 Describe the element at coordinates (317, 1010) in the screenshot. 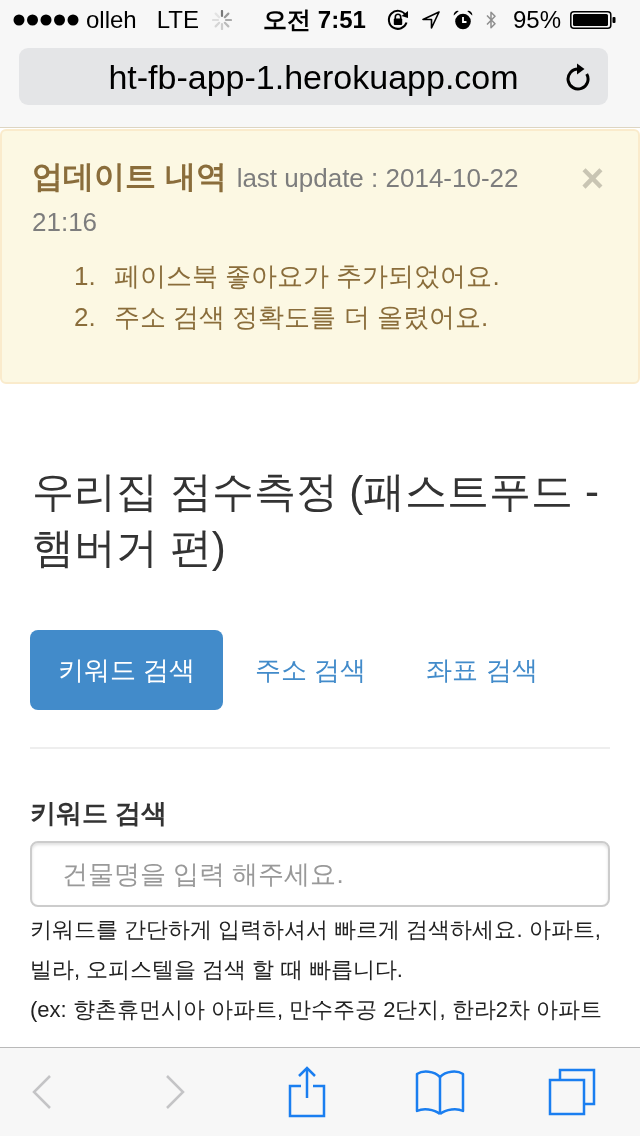

I see `help-text: (ex: 향촌휴먼시아 아파트, 만수주공 2단지, 한라2차 아파트` at that location.